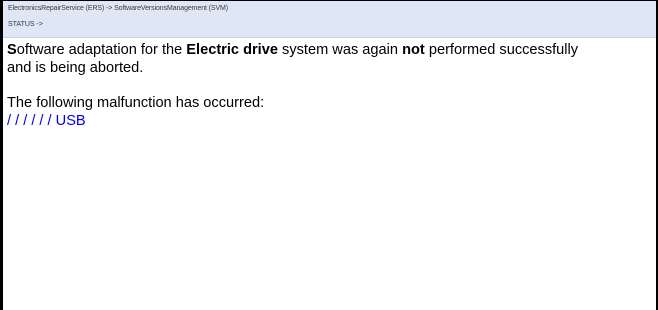 Image resolution: width=658 pixels, height=310 pixels. What do you see at coordinates (232, 50) in the screenshot?
I see `system-name: Electric drive` at bounding box center [232, 50].